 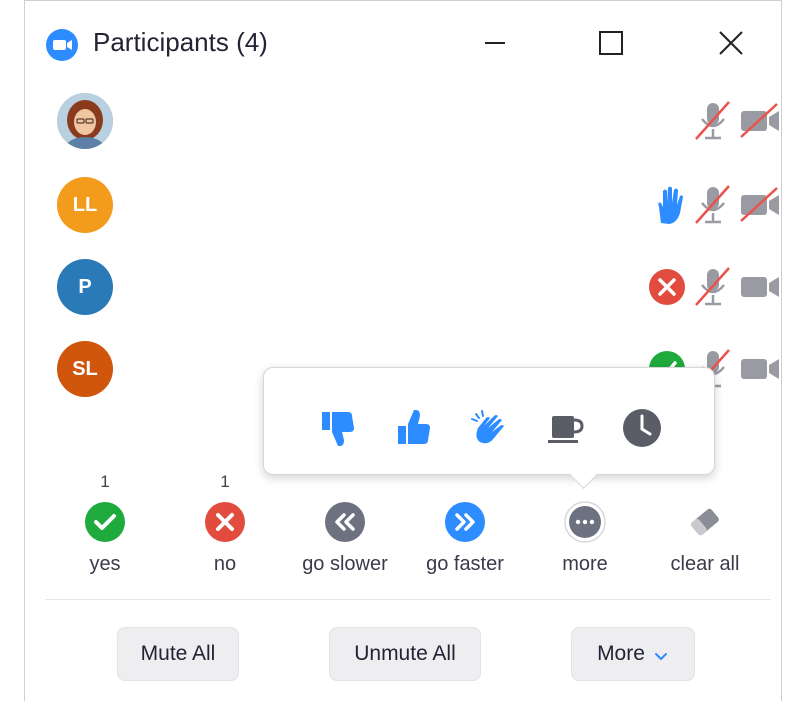 I want to click on feedback-go-slower: go slower, so click(x=345, y=523).